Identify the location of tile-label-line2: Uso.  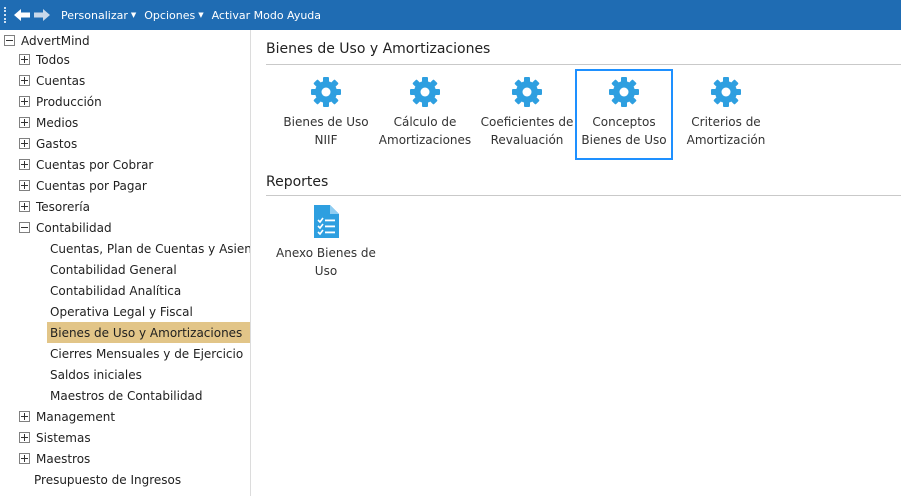
(326, 271).